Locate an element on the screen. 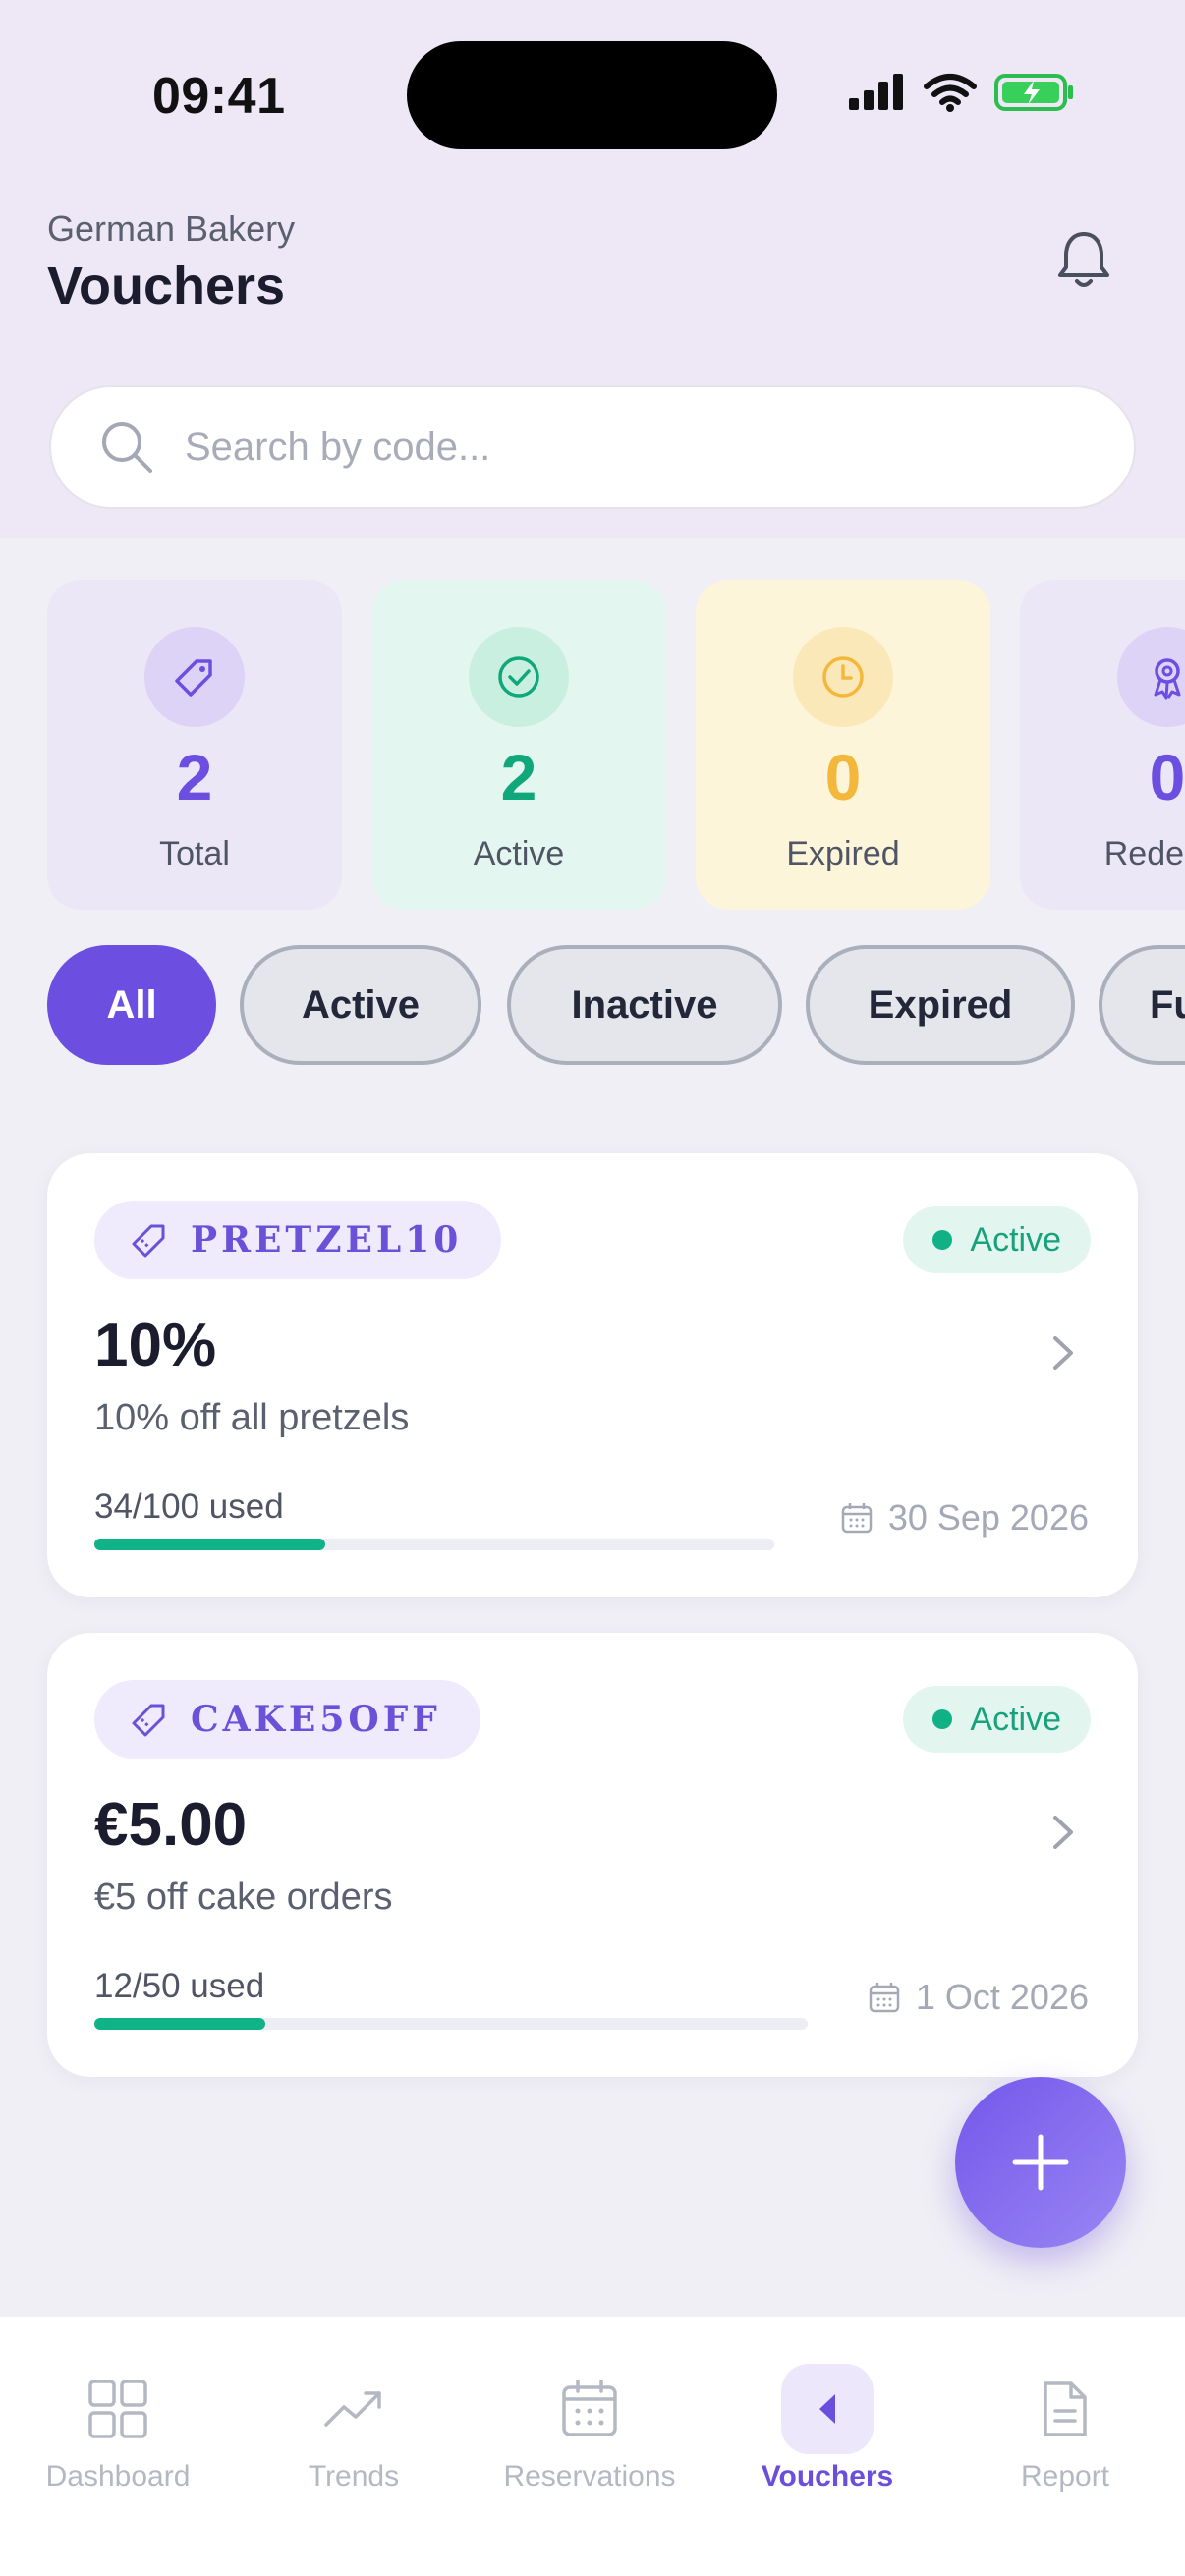 The image size is (1185, 2576). filter-chips: All Active Inactive Expired Fu is located at coordinates (616, 1005).